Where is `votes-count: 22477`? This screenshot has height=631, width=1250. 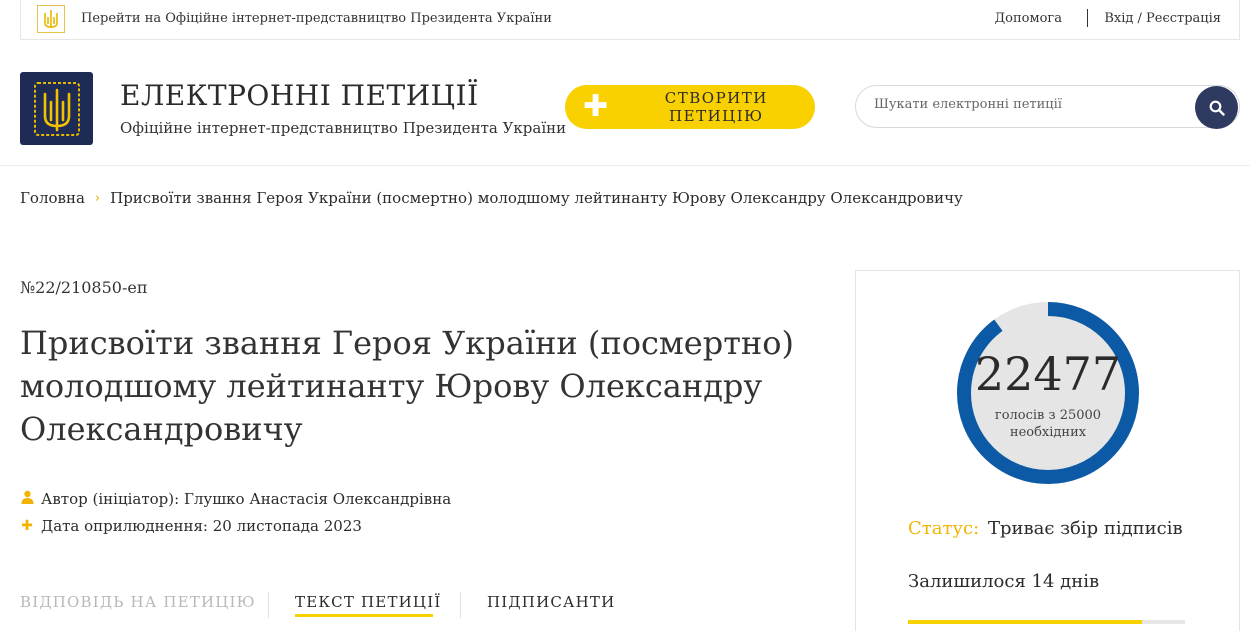
votes-count: 22477 is located at coordinates (1048, 374).